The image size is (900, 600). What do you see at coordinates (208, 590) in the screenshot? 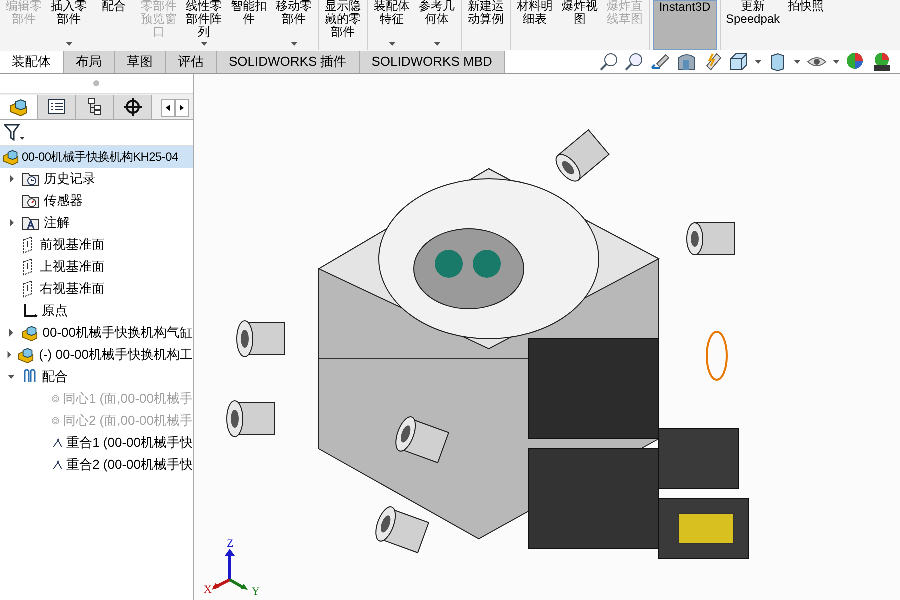
I see `x-axis-label: X` at bounding box center [208, 590].